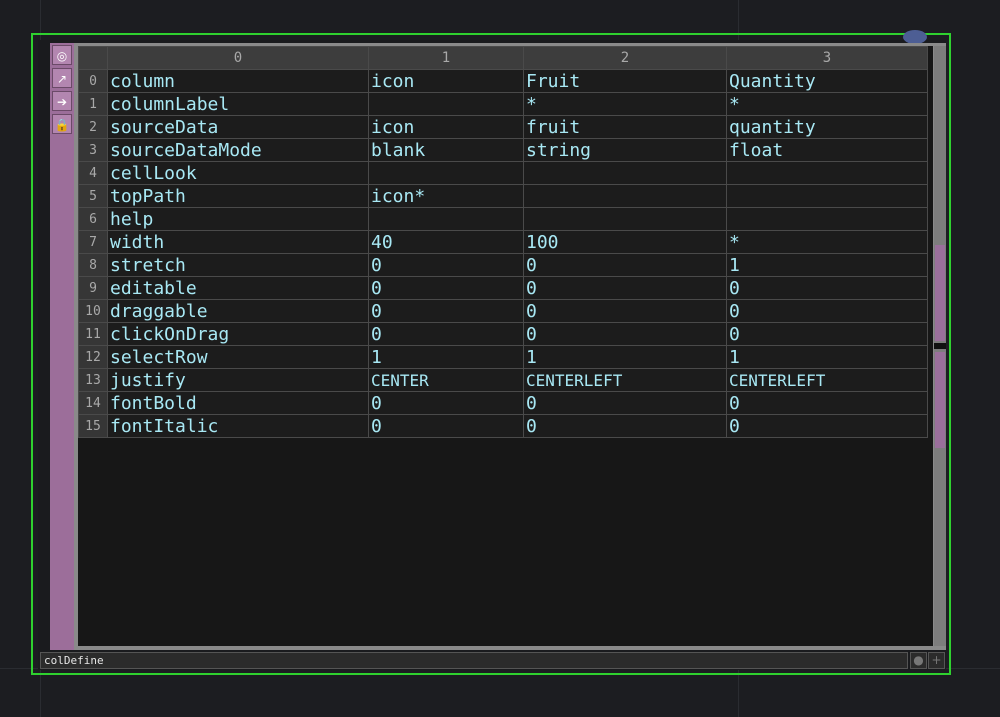  What do you see at coordinates (62, 78) in the screenshot?
I see `bypass-icon: ↗` at bounding box center [62, 78].